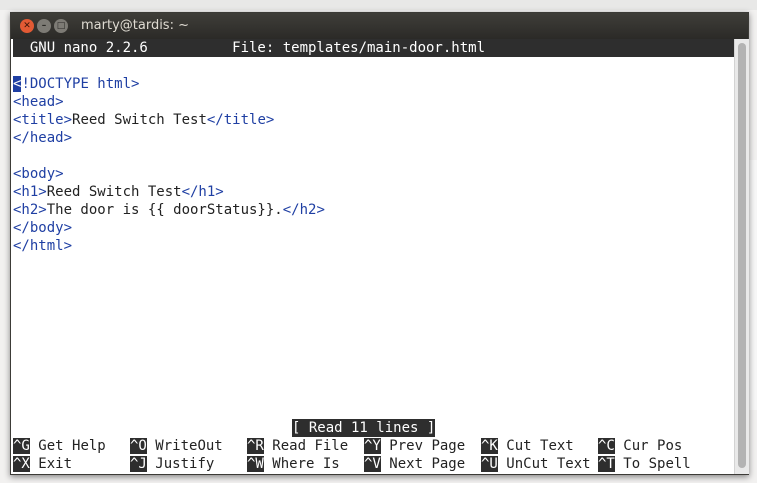 This screenshot has height=483, width=757. I want to click on editor-line: </body>, so click(42, 228).